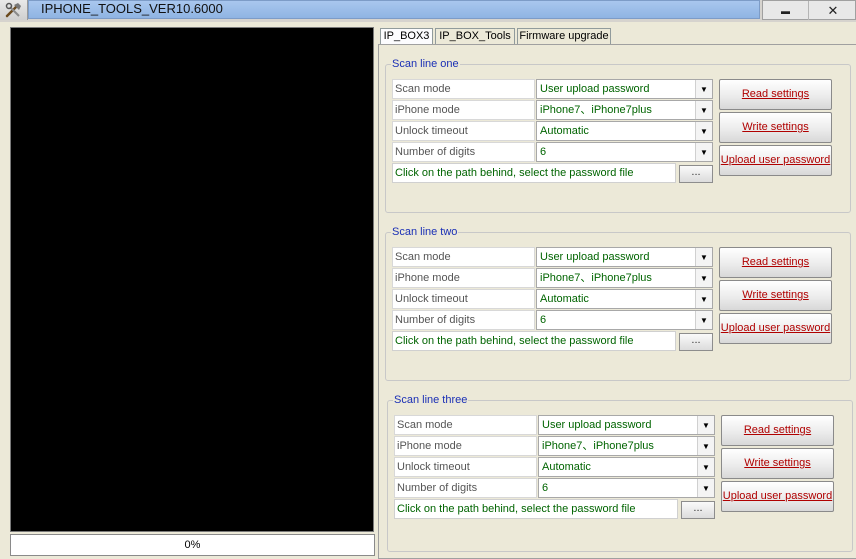 Image resolution: width=856 pixels, height=559 pixels. I want to click on minimize-button: ▬, so click(786, 10).